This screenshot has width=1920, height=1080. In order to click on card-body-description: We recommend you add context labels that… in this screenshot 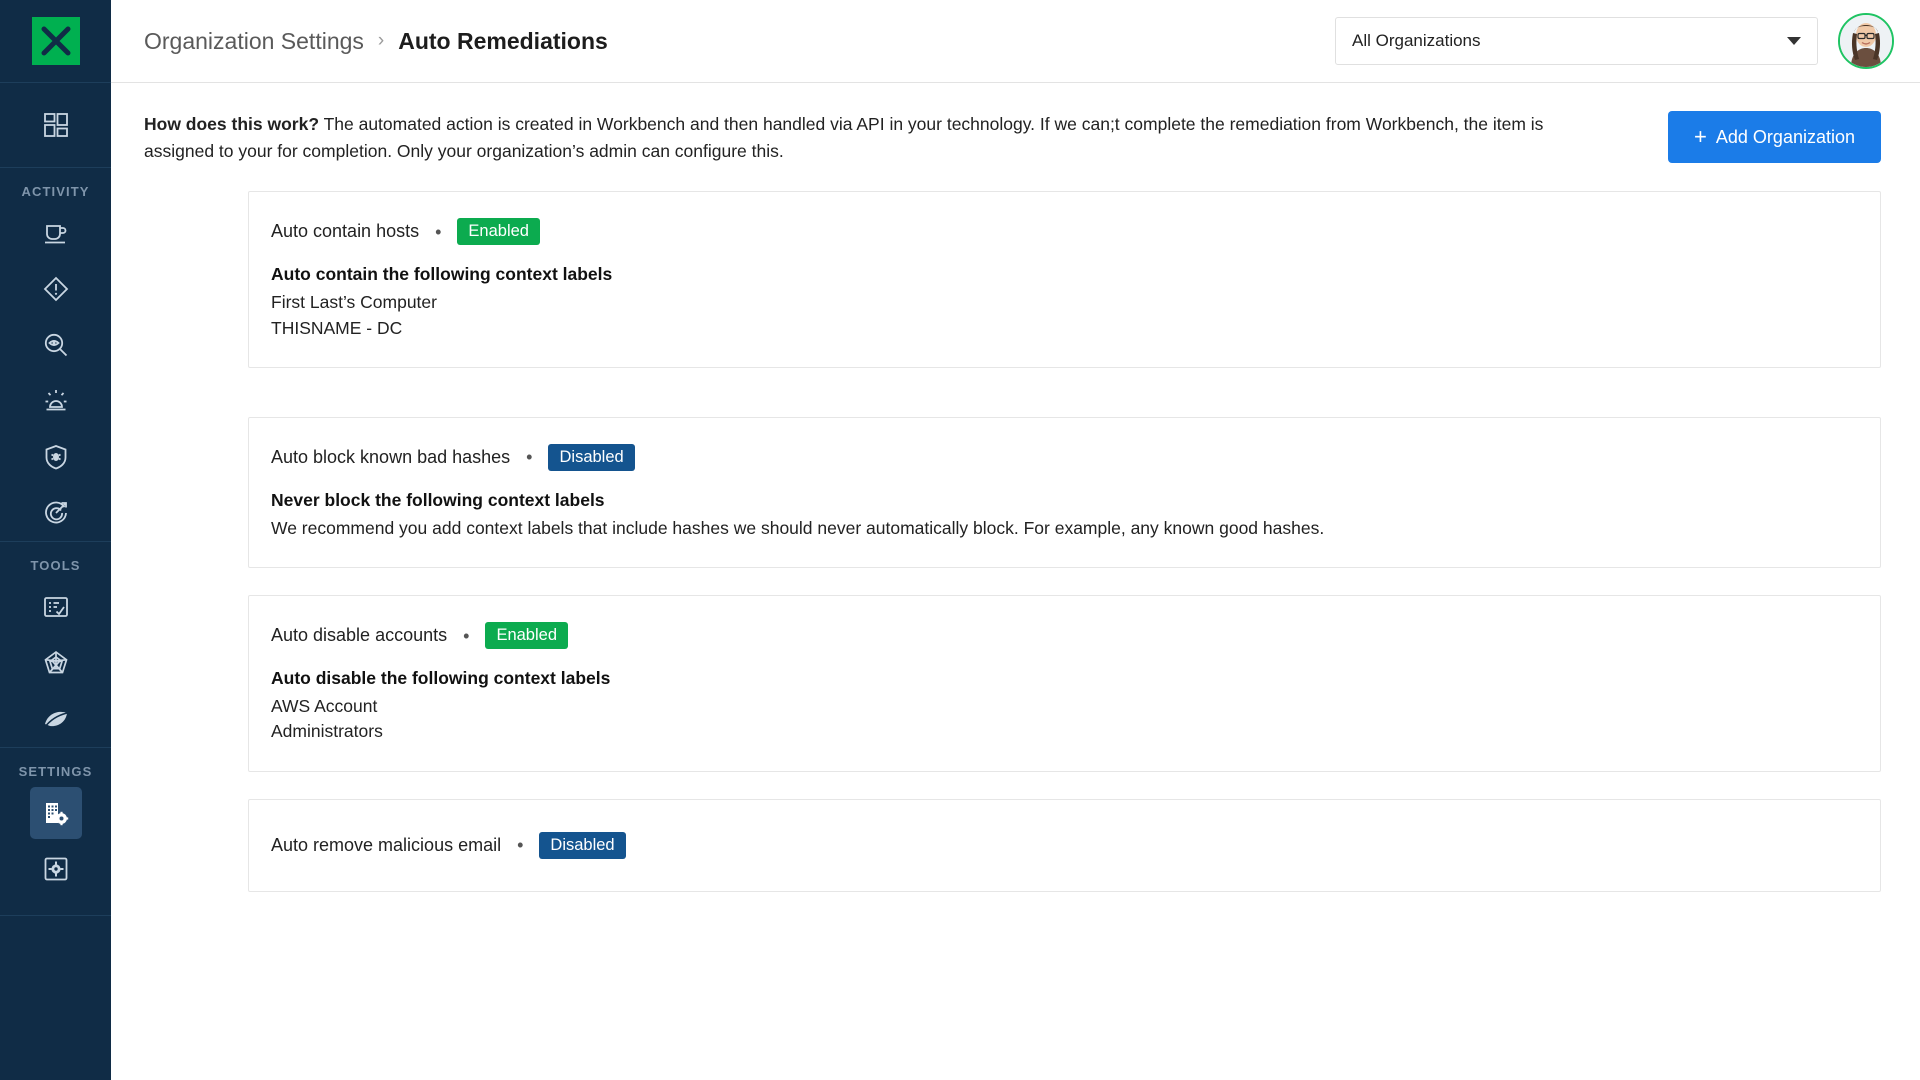, I will do `click(798, 527)`.